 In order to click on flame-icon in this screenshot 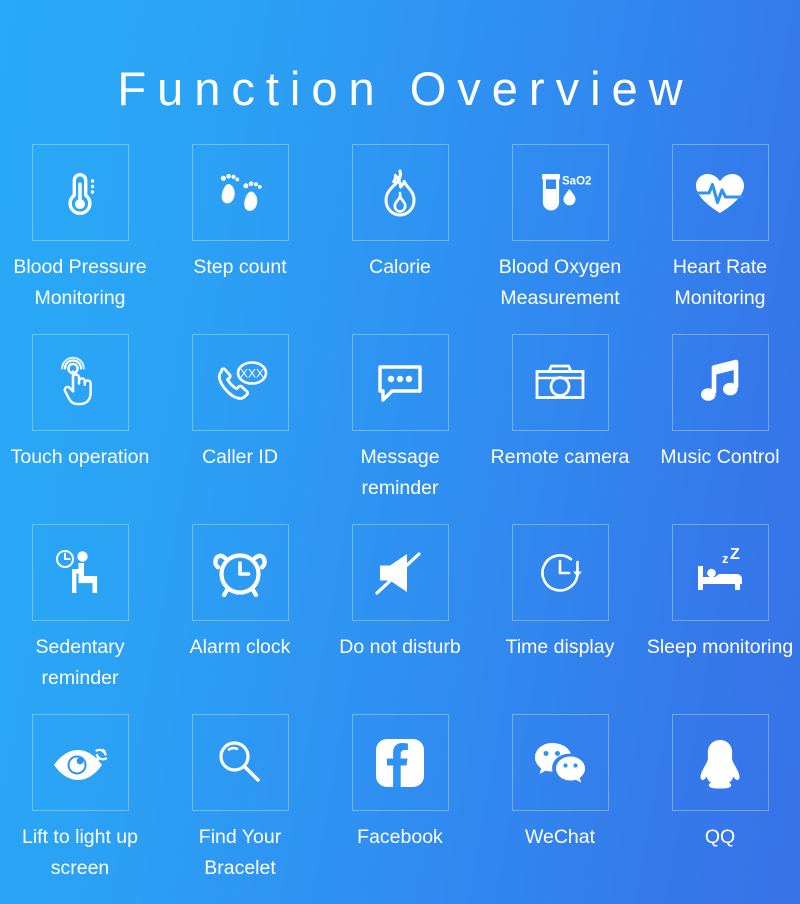, I will do `click(400, 193)`.